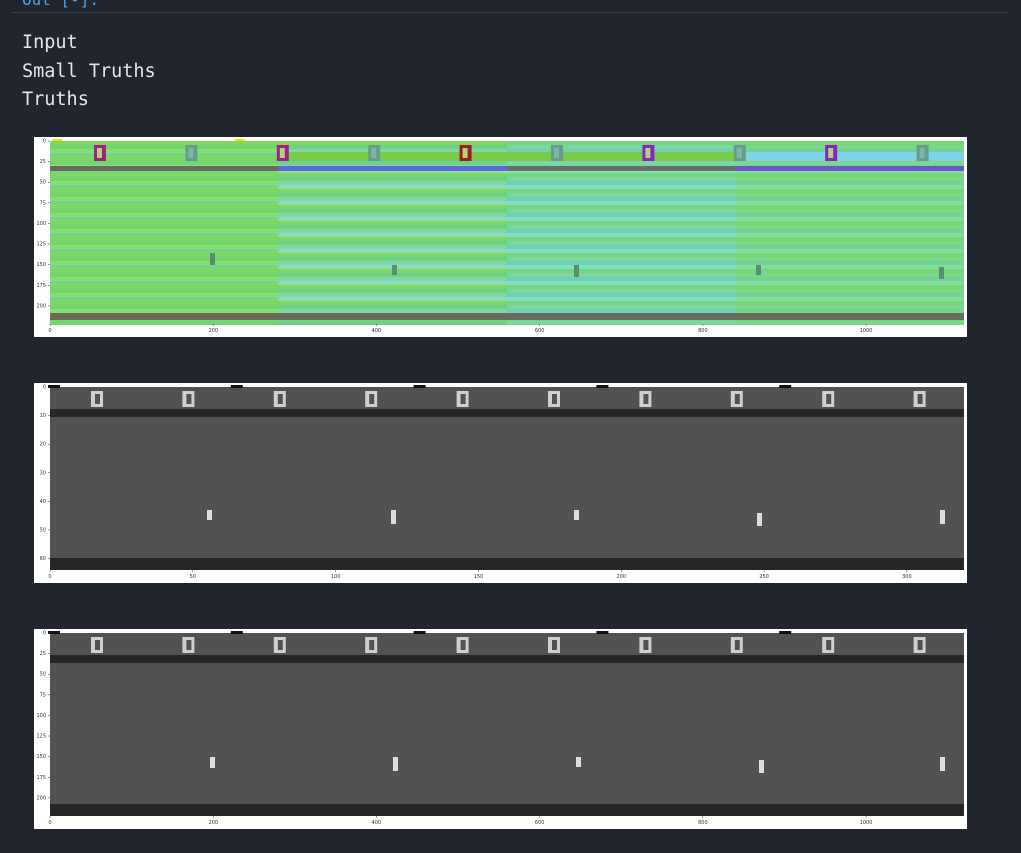 The width and height of the screenshot is (1021, 853). I want to click on y-tick-label: 100, so click(41, 716).